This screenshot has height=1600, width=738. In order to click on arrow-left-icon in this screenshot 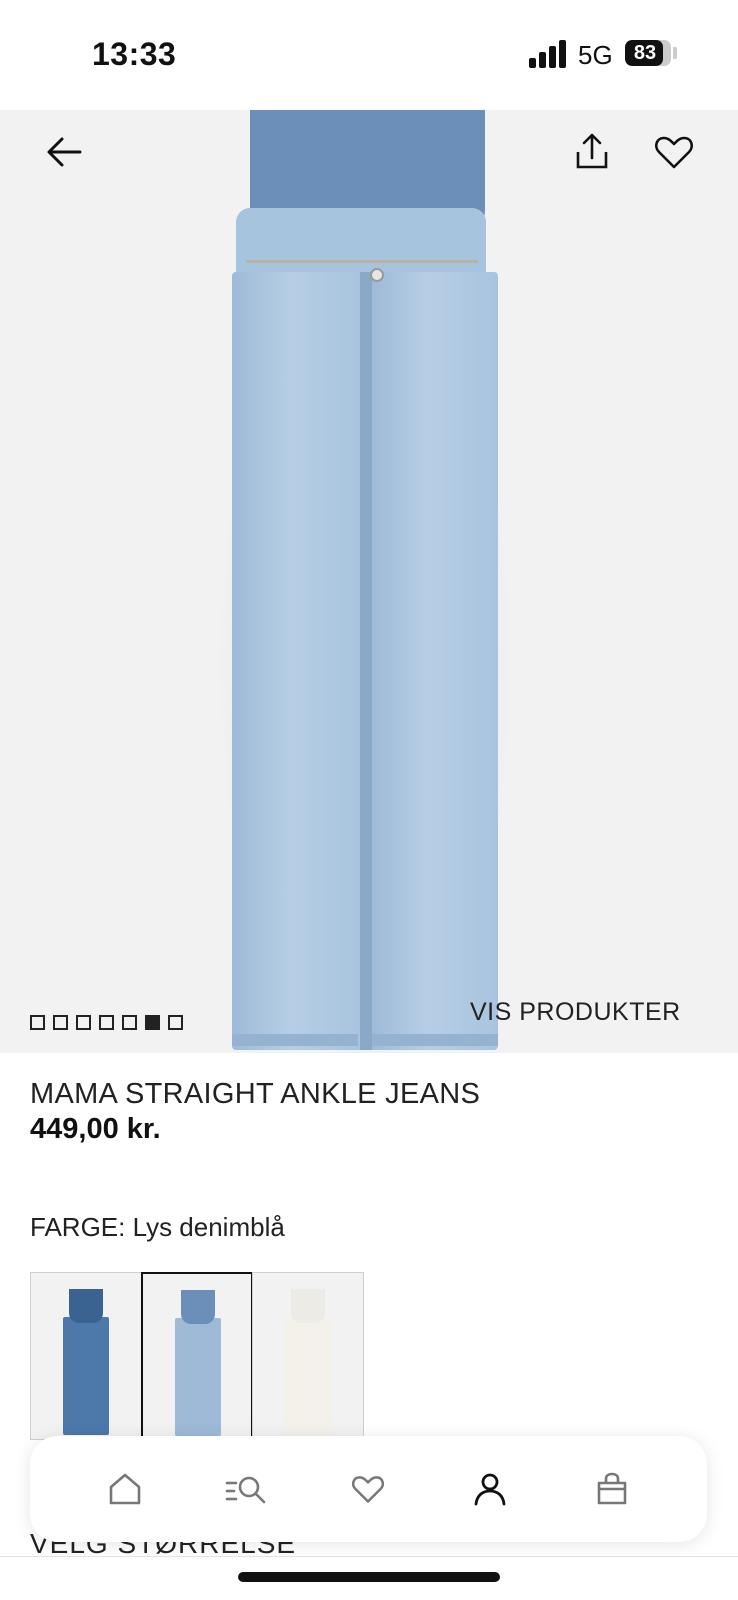, I will do `click(64, 152)`.